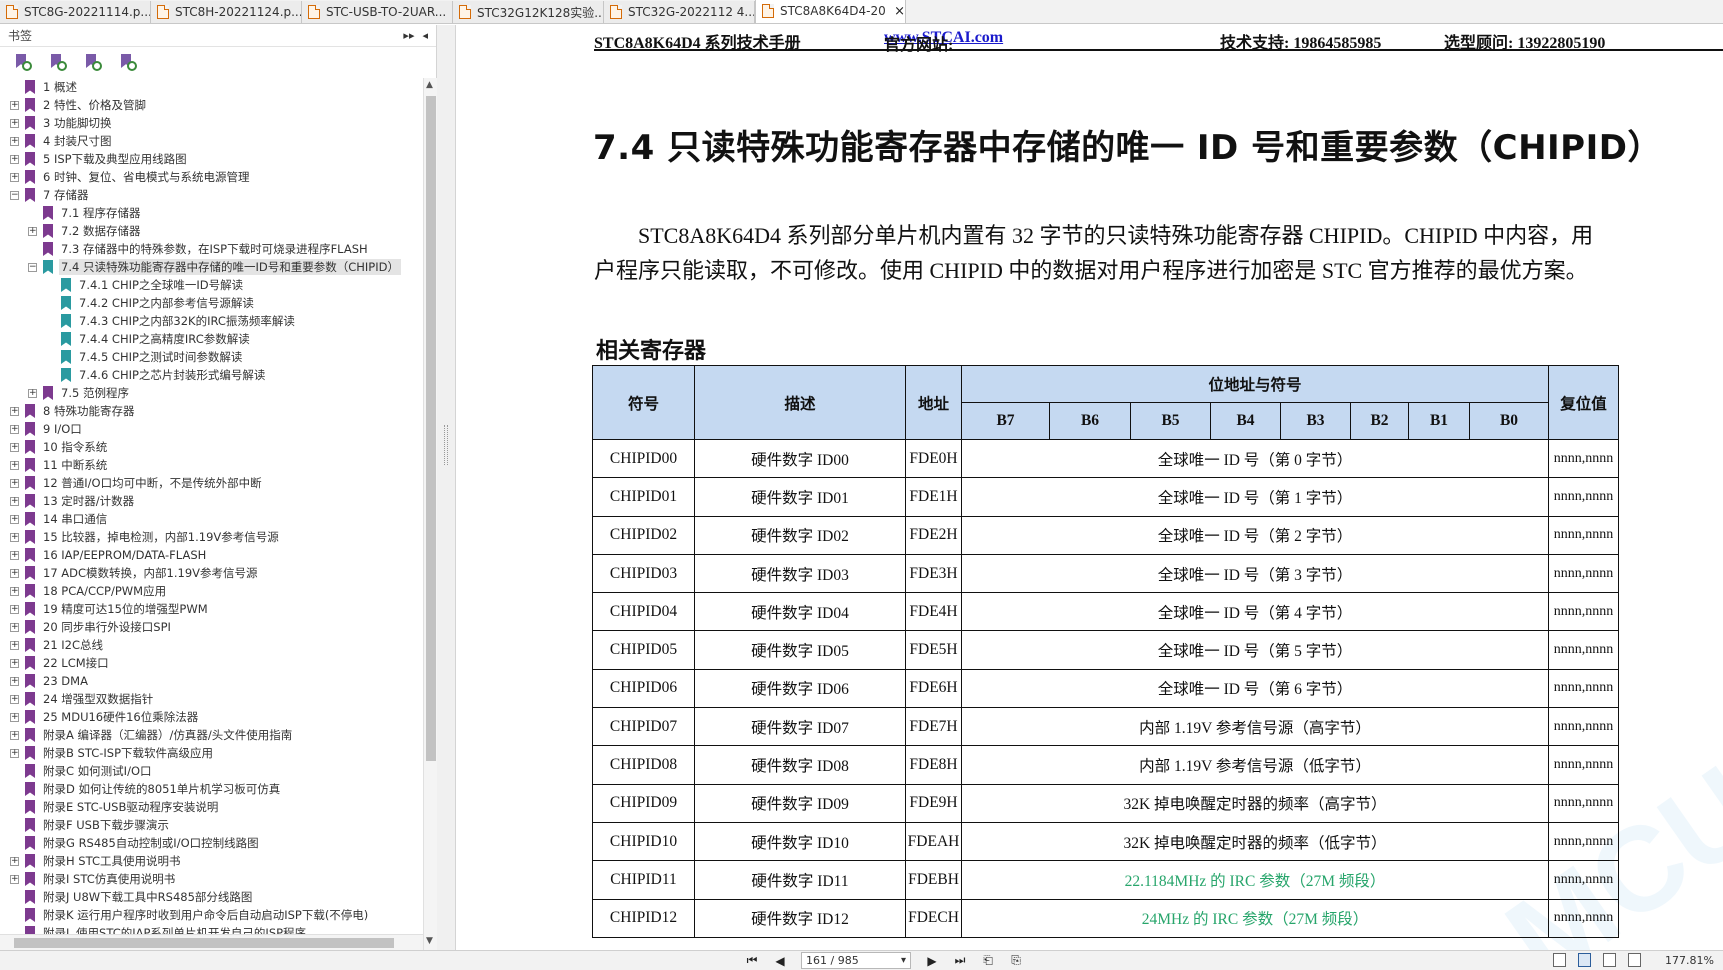  What do you see at coordinates (204, 943) in the screenshot?
I see `scroll-thumb-horizontal` at bounding box center [204, 943].